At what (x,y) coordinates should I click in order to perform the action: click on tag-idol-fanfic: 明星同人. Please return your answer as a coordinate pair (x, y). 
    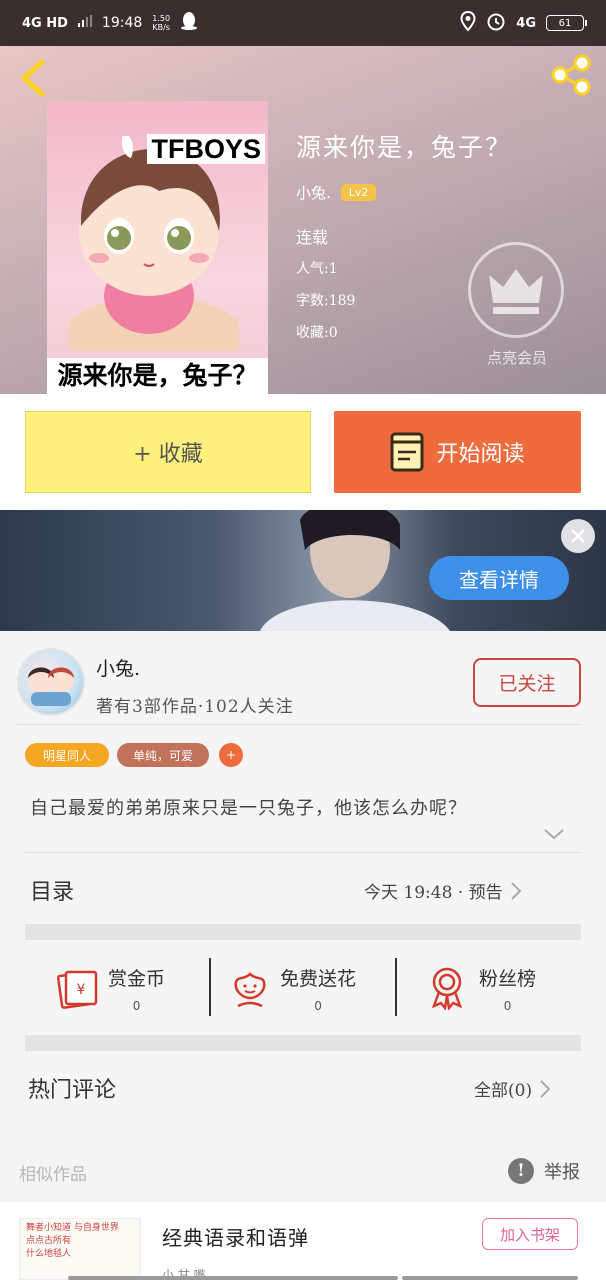
    Looking at the image, I should click on (67, 755).